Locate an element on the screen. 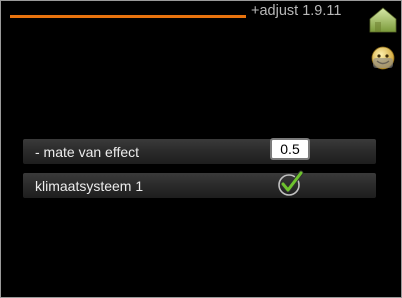 This screenshot has width=402, height=298. checkmark-icon is located at coordinates (291, 184).